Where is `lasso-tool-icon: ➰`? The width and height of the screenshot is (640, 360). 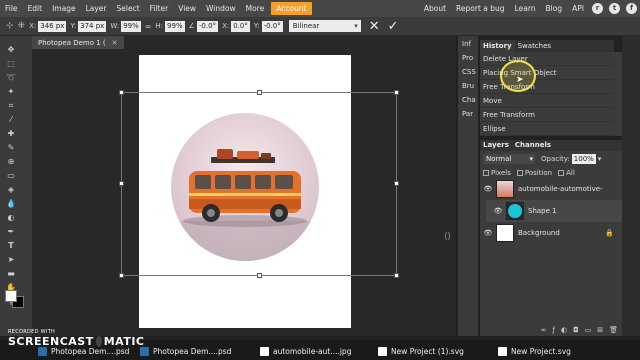
lasso-tool-icon: ➰ is located at coordinates (11, 78).